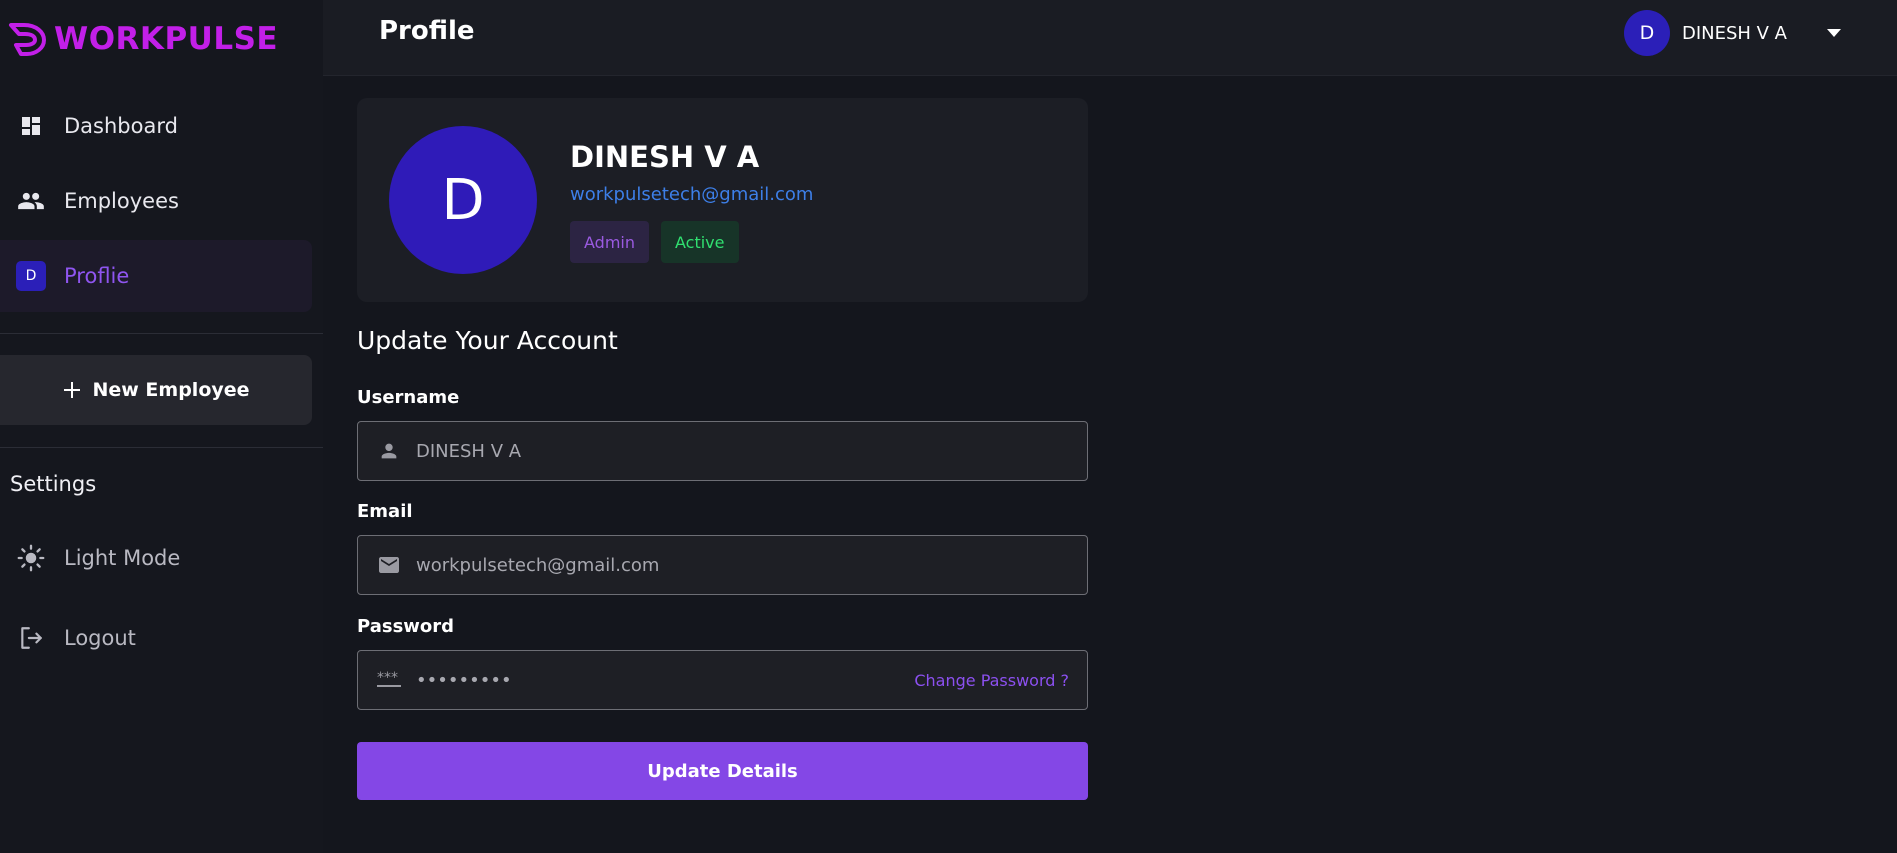 The width and height of the screenshot is (1897, 853). What do you see at coordinates (100, 638) in the screenshot?
I see `logout-label: Logout` at bounding box center [100, 638].